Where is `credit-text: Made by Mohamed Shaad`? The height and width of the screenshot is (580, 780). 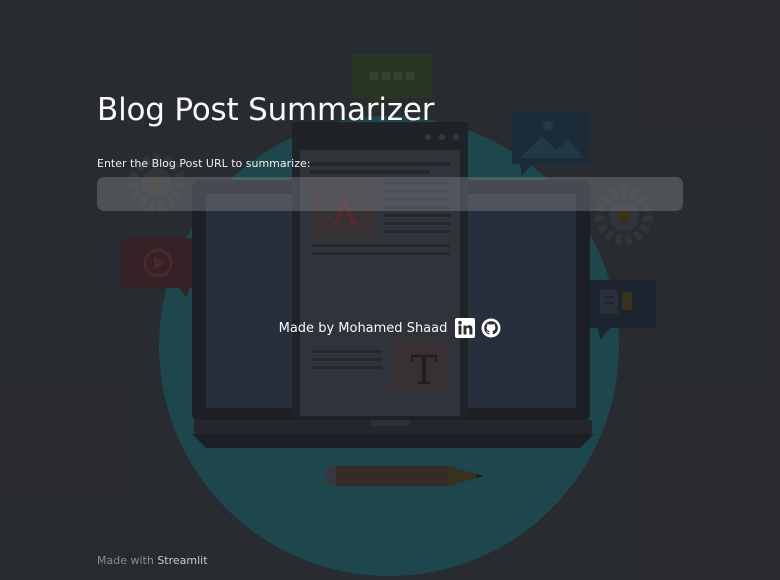 credit-text: Made by Mohamed Shaad is located at coordinates (363, 328).